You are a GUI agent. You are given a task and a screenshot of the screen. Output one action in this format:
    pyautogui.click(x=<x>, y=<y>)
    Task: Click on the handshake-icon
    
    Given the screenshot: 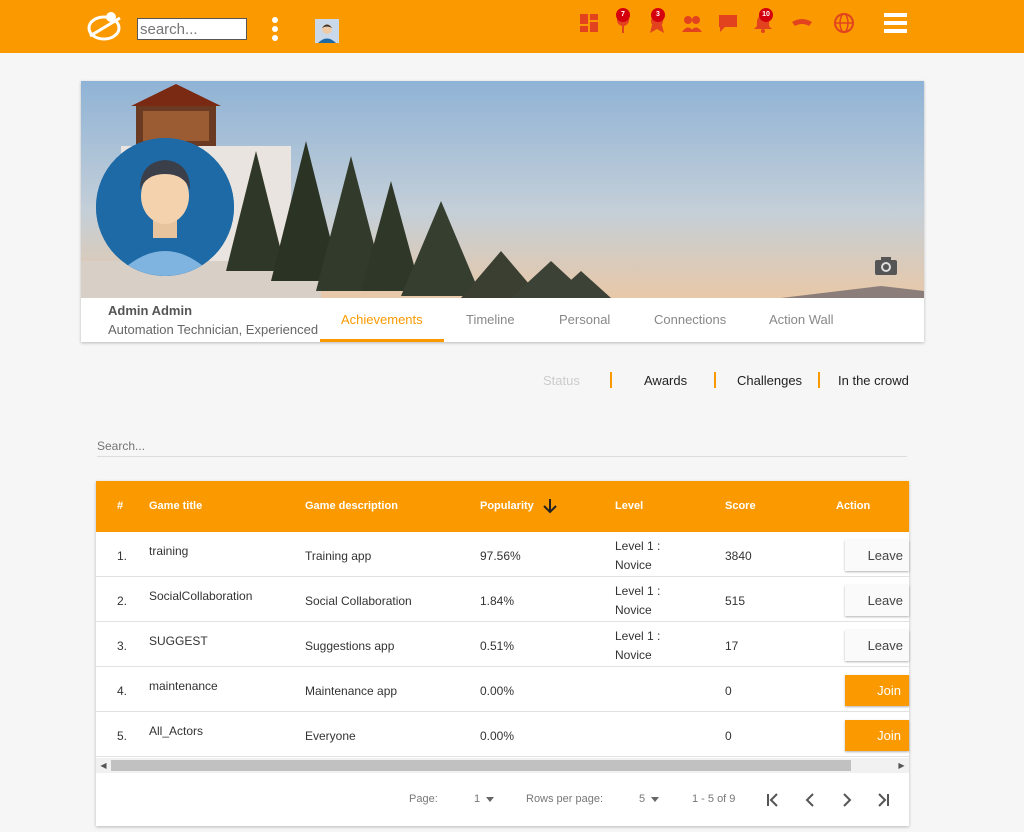 What is the action you would take?
    pyautogui.click(x=802, y=23)
    